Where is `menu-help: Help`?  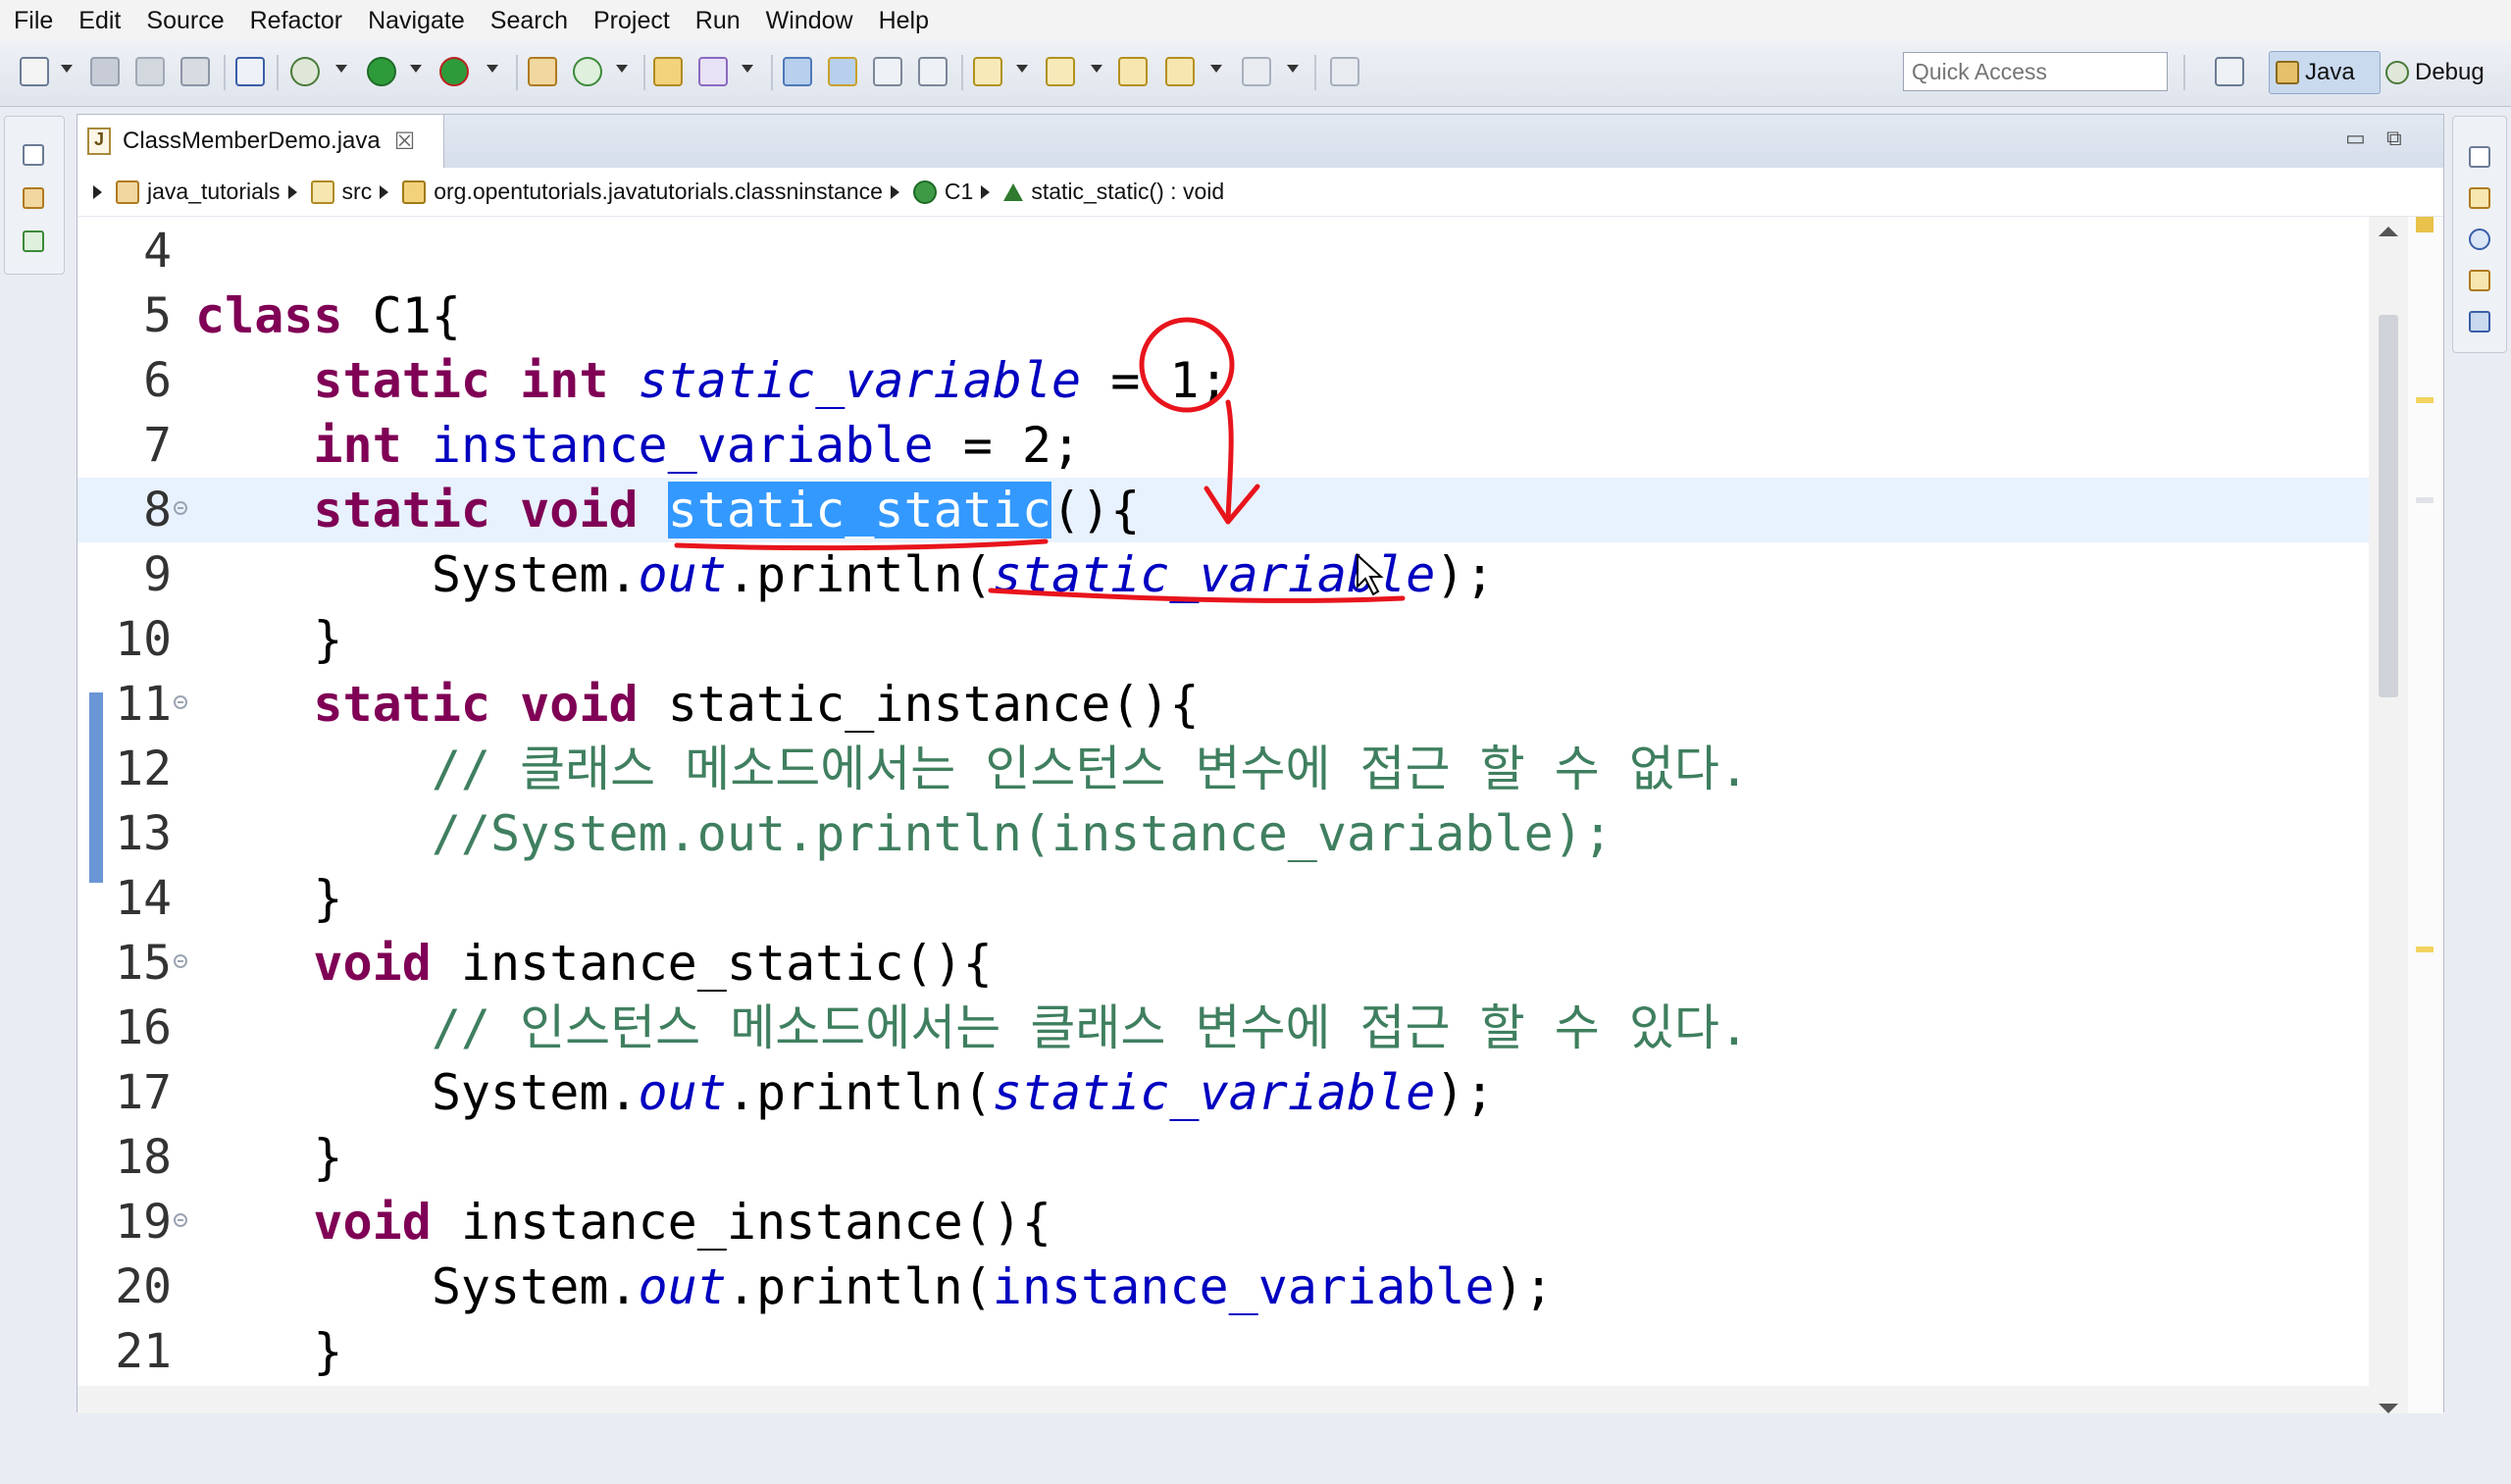 menu-help: Help is located at coordinates (904, 20).